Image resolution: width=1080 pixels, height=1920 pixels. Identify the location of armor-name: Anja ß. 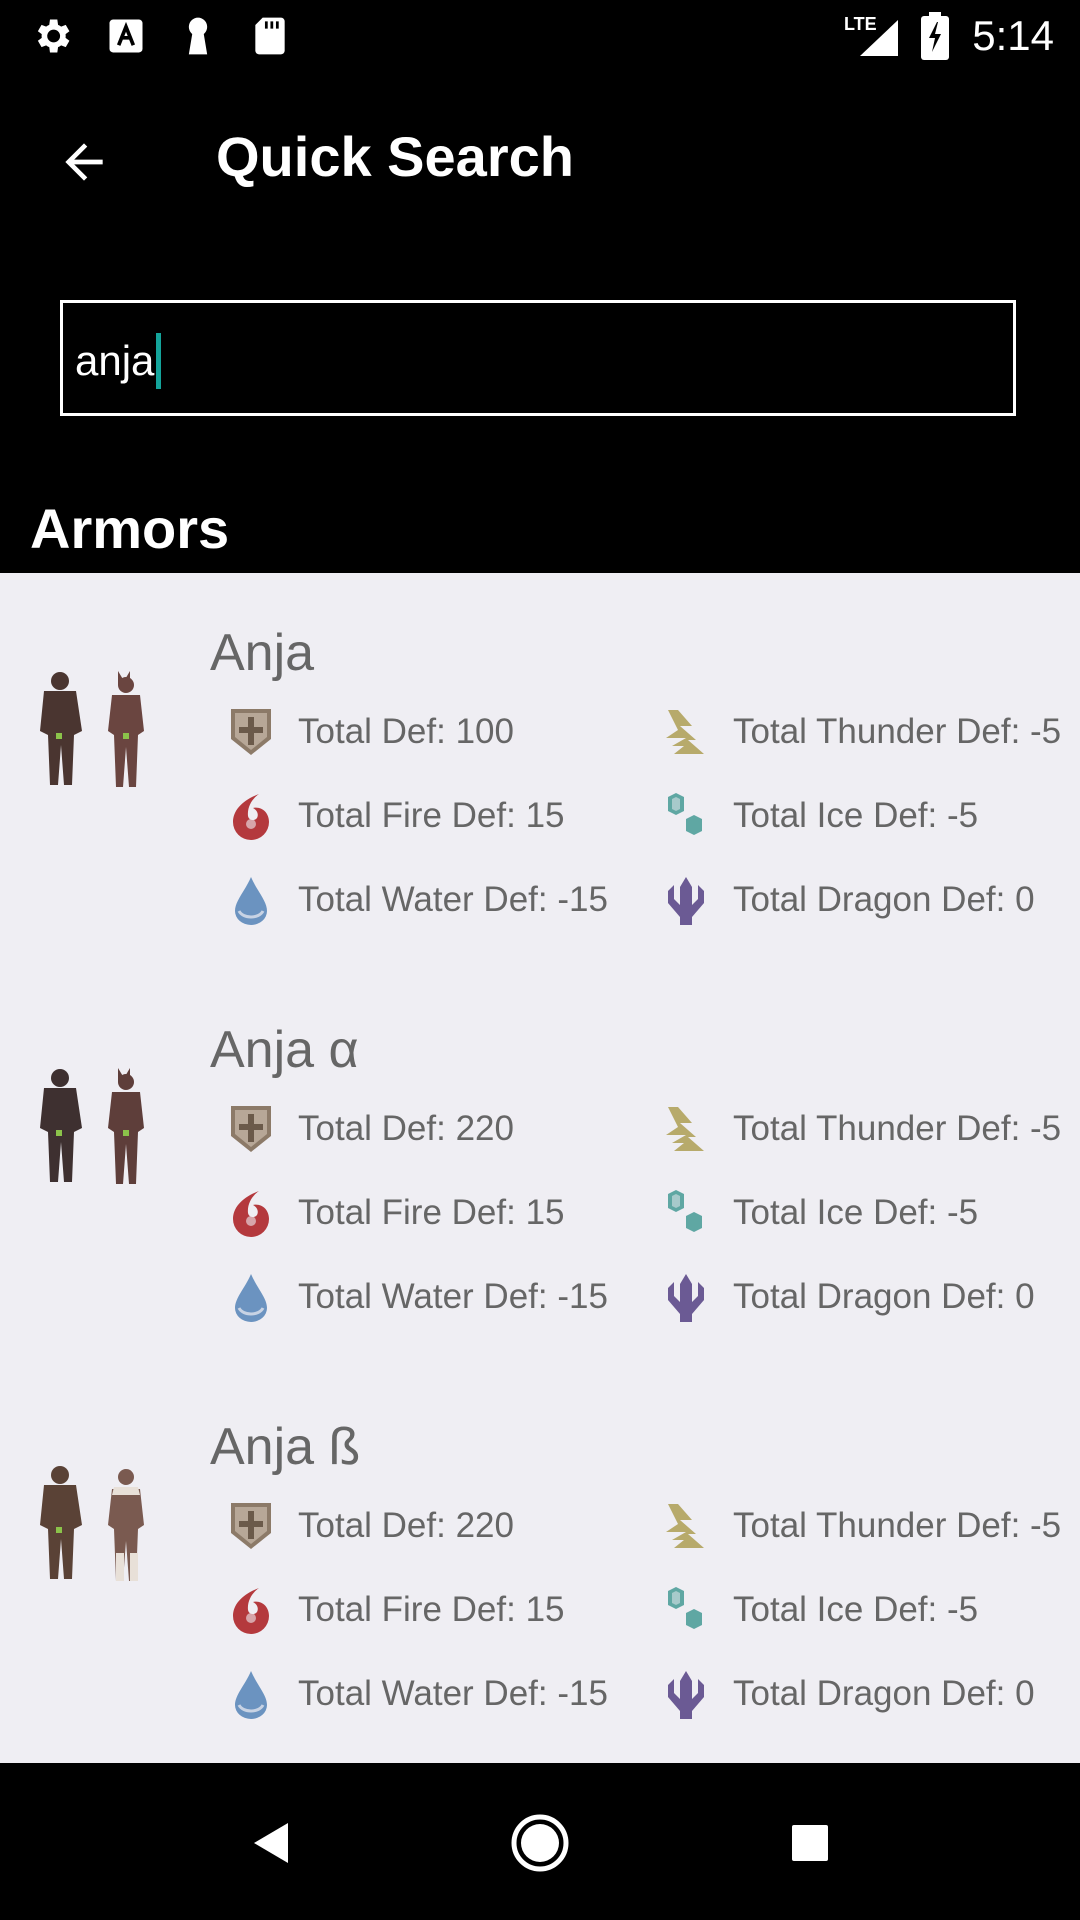
(285, 1447).